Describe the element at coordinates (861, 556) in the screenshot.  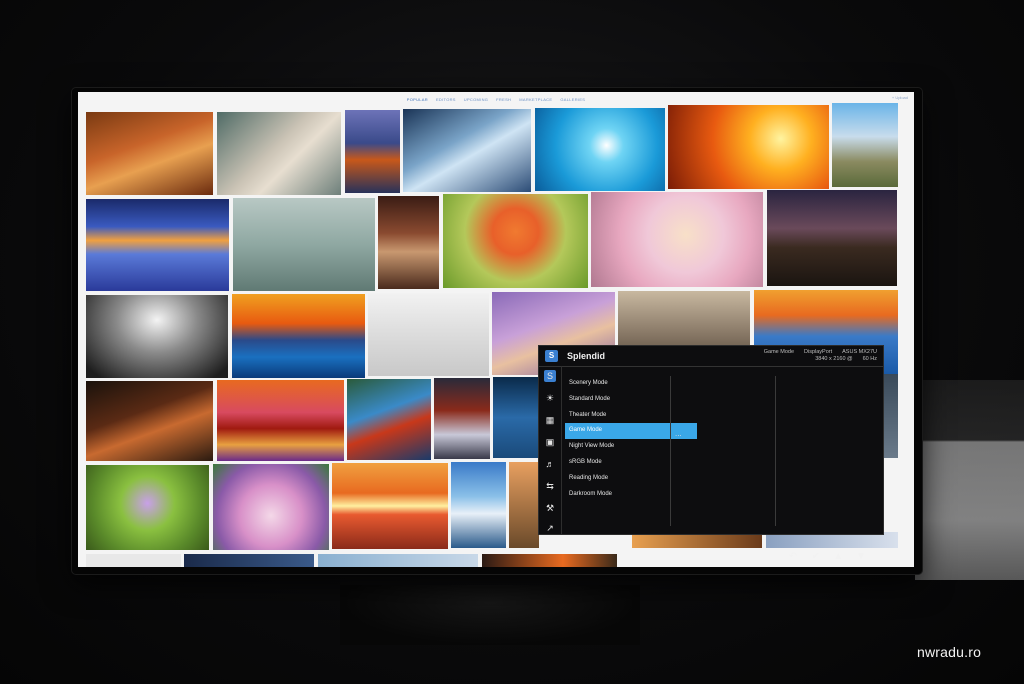
I see `down-icon: ▼` at that location.